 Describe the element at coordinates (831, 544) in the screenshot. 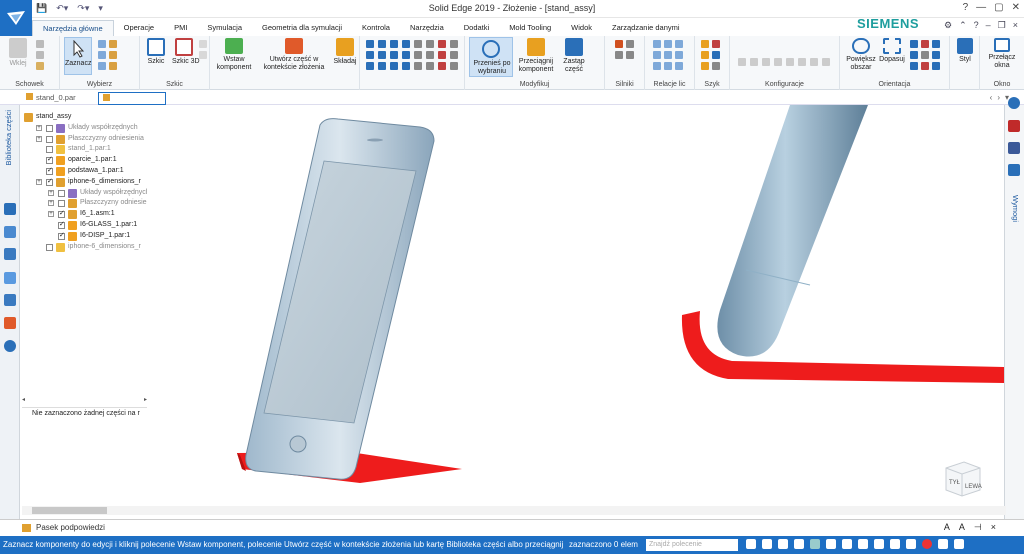

I see `view-orient-icon` at that location.